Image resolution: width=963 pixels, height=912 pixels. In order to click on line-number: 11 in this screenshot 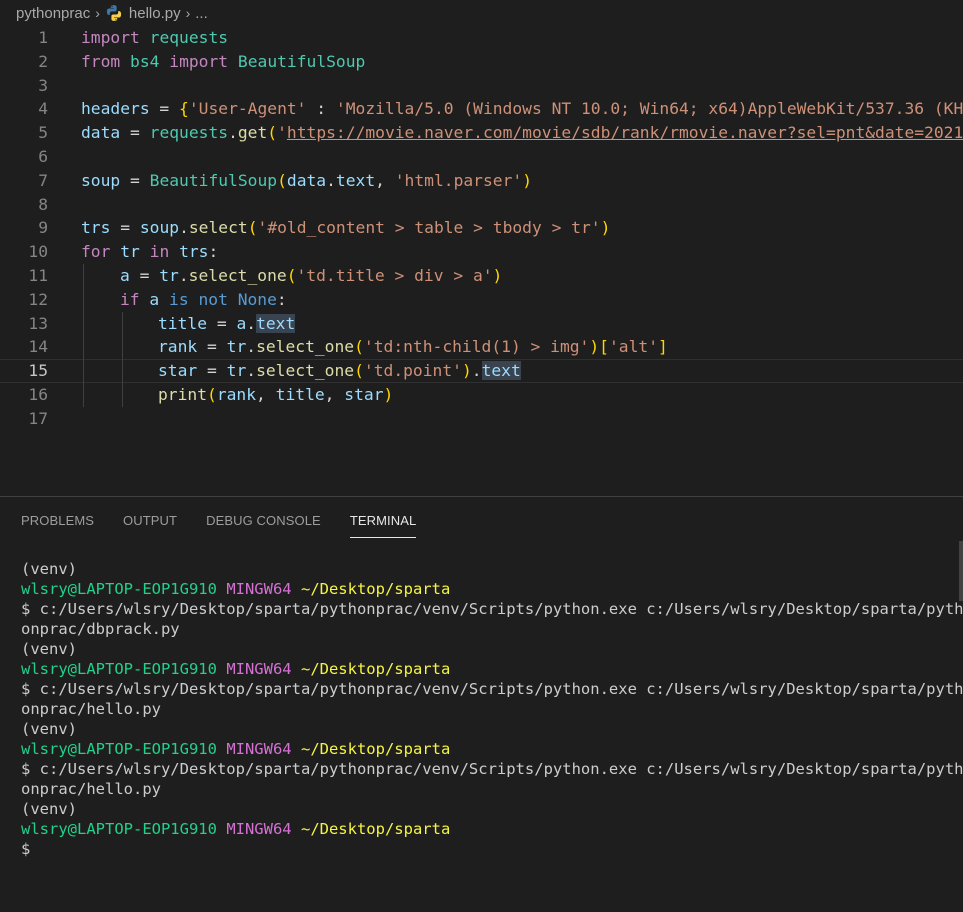, I will do `click(38, 275)`.